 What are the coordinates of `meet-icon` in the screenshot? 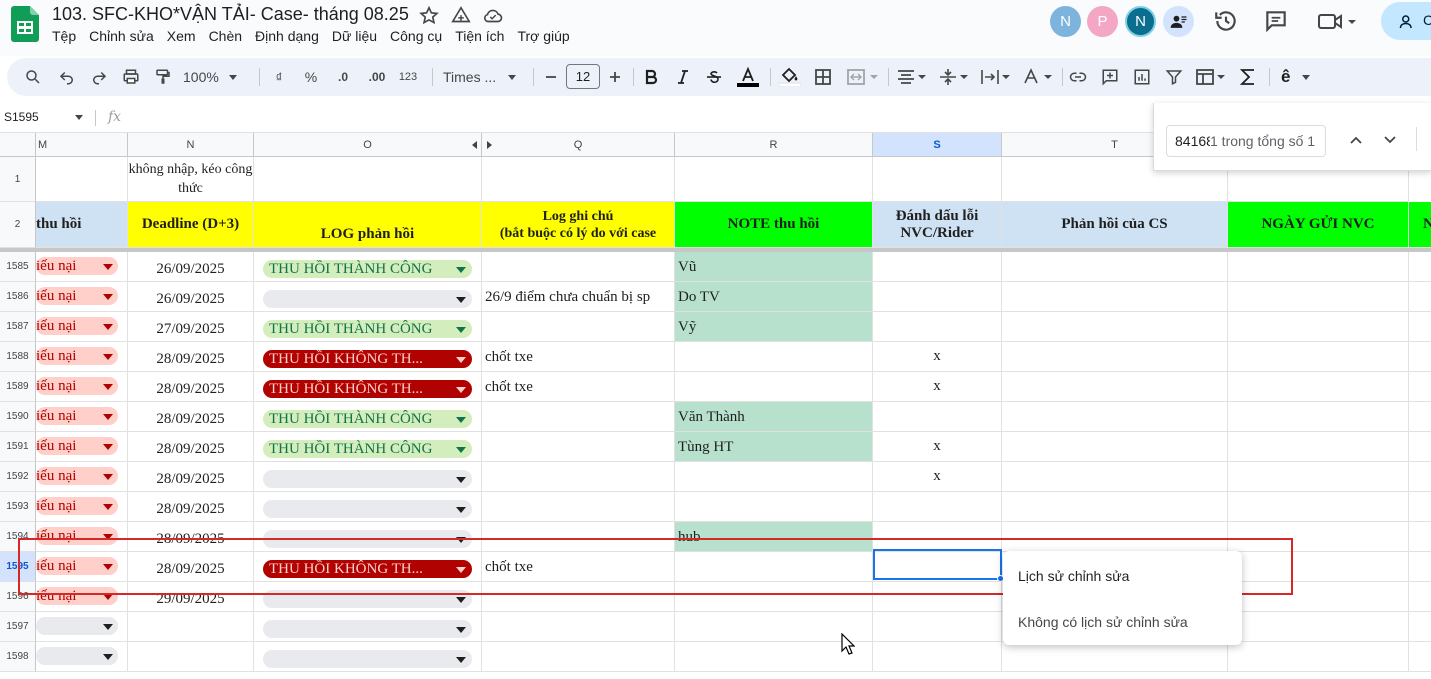 It's located at (1337, 21).